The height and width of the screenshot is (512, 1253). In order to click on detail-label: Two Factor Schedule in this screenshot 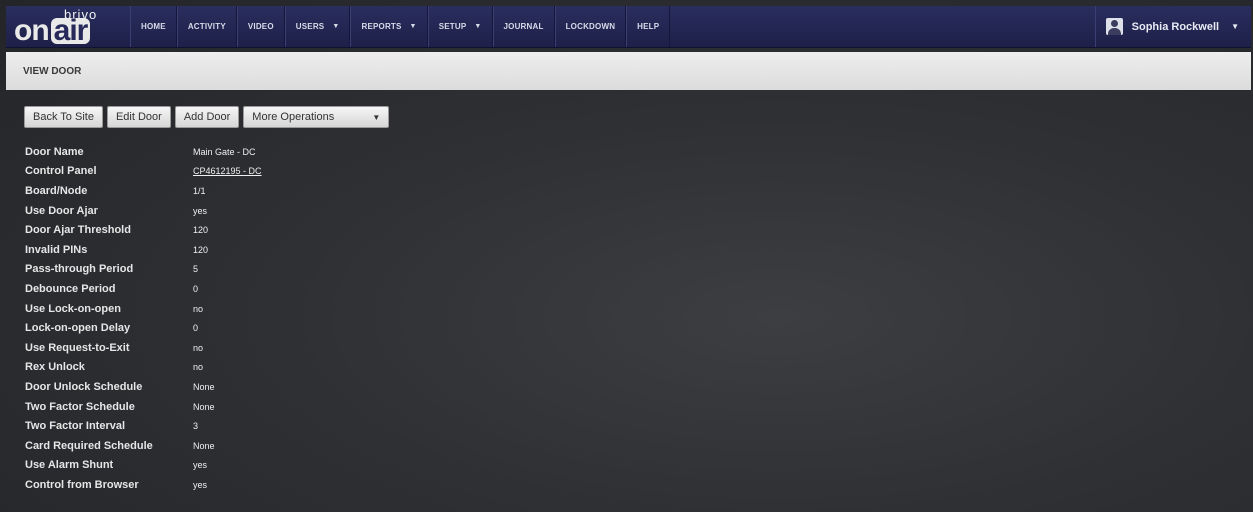, I will do `click(80, 406)`.